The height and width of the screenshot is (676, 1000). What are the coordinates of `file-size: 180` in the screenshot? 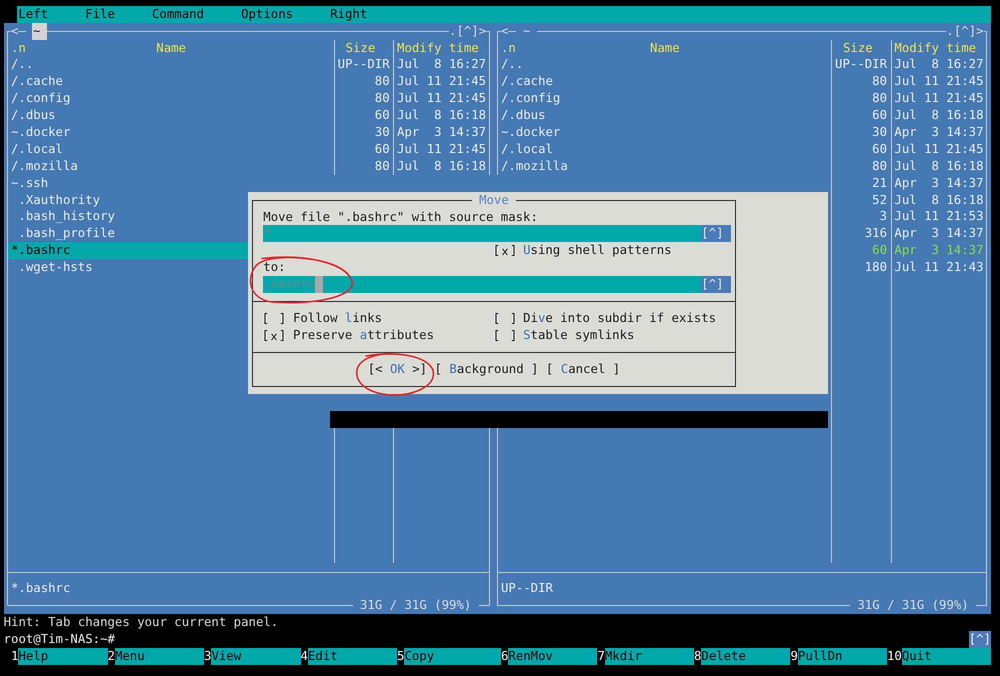 It's located at (876, 267).